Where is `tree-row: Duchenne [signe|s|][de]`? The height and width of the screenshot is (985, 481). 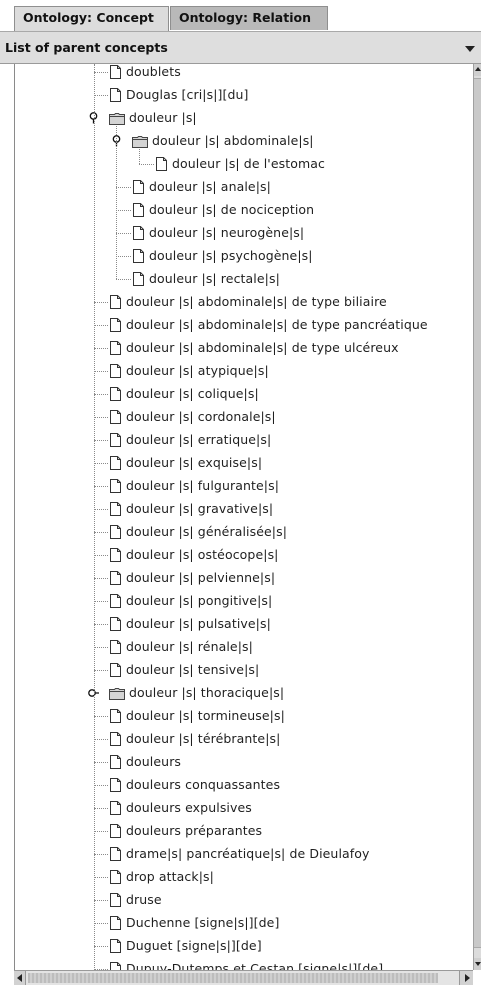 tree-row: Duchenne [signe|s|][de] is located at coordinates (242, 923).